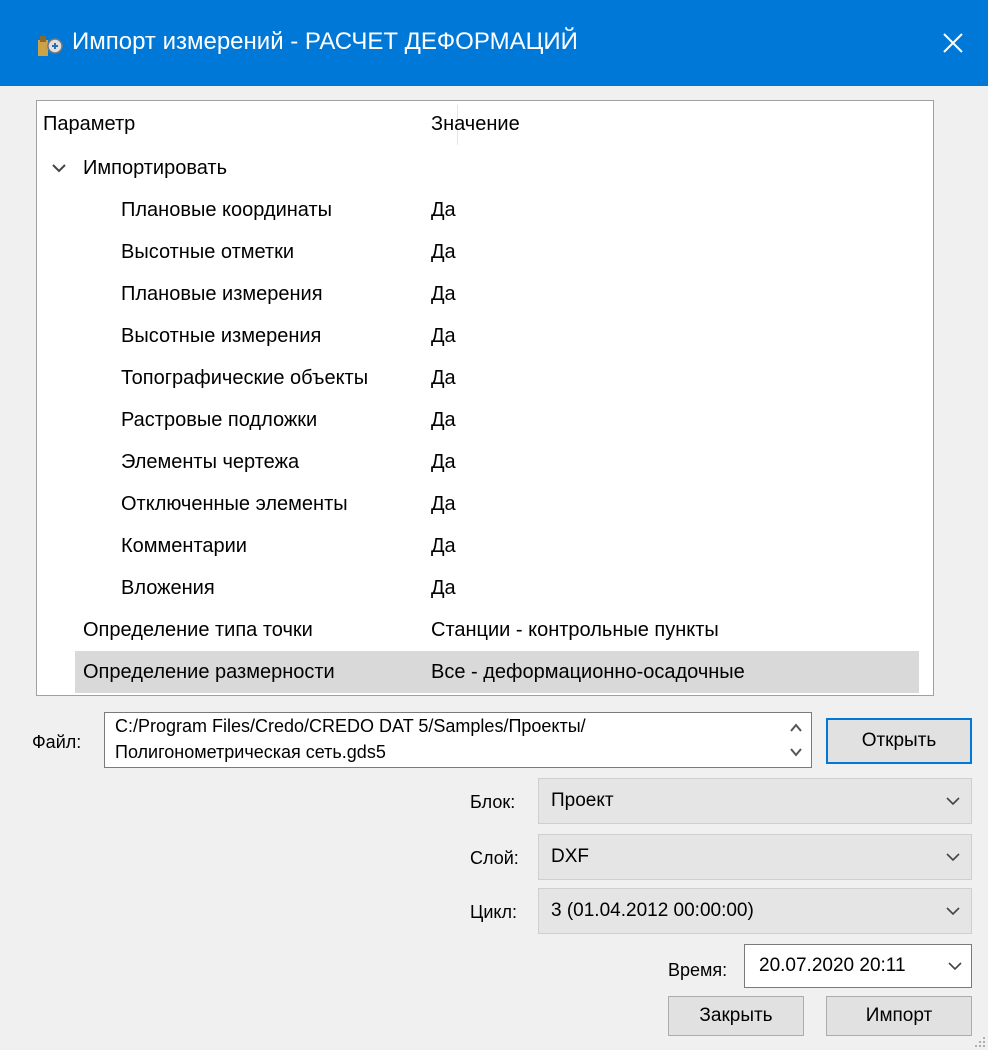 The image size is (988, 1050). I want to click on tree-row: Растровые подложки Да, so click(485, 420).